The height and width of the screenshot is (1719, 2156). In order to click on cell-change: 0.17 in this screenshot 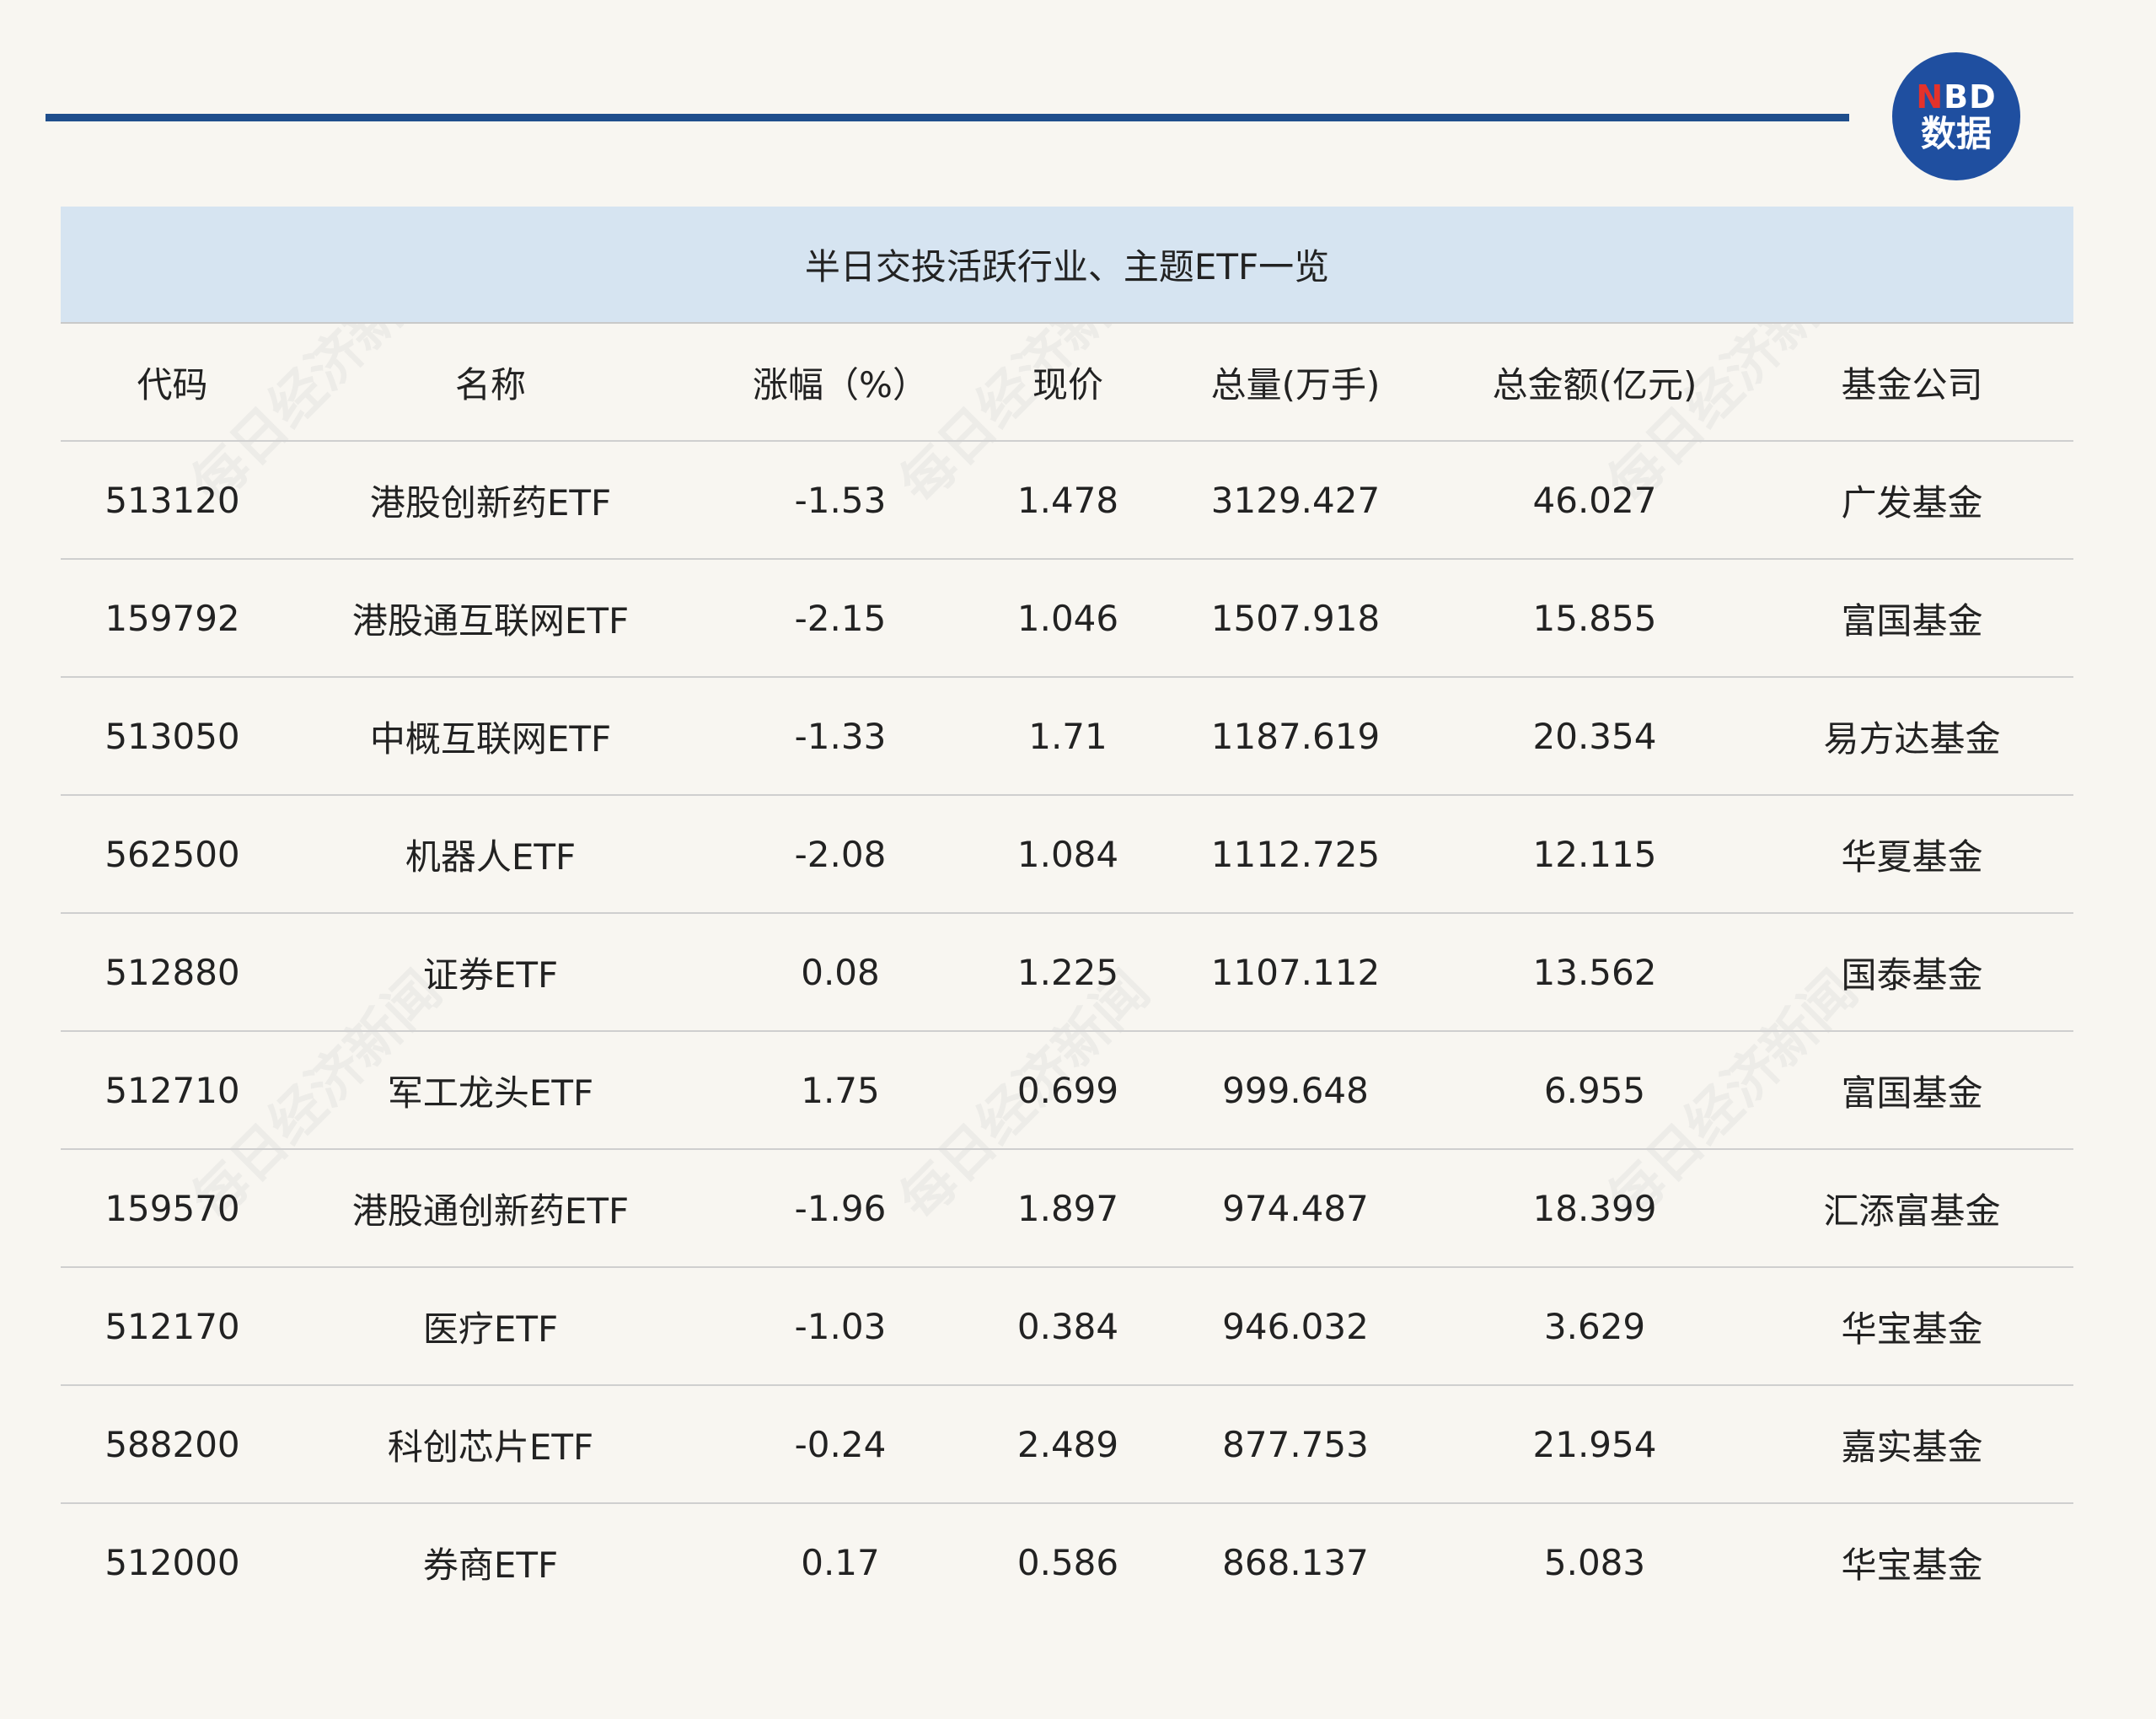, I will do `click(840, 1562)`.